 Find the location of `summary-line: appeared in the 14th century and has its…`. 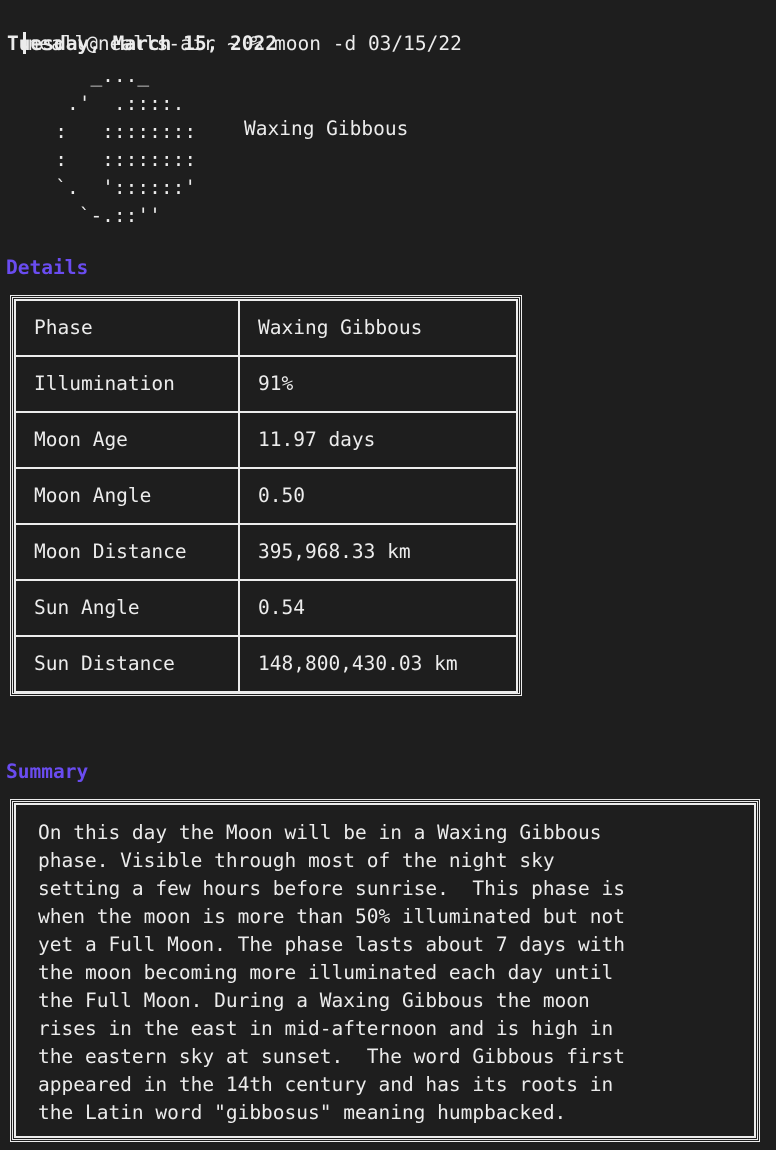

summary-line: appeared in the 14th century and has its… is located at coordinates (326, 1084).